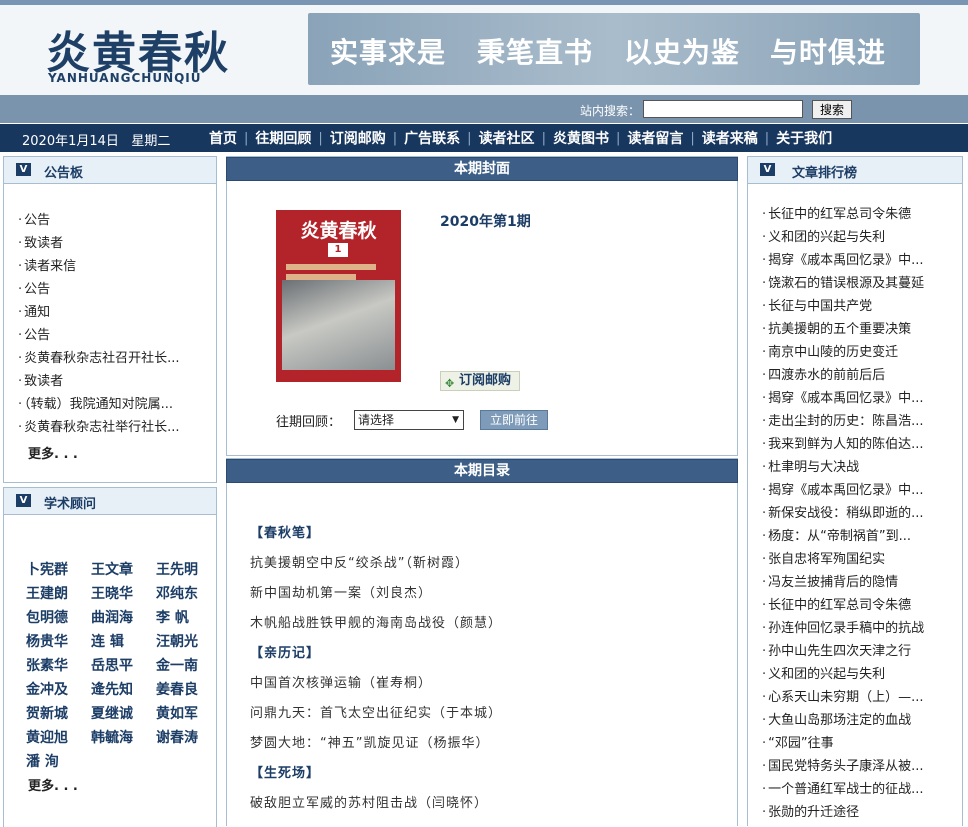 This screenshot has height=827, width=968. What do you see at coordinates (860, 743) in the screenshot?
I see `ranking-item: “邓园”往事` at bounding box center [860, 743].